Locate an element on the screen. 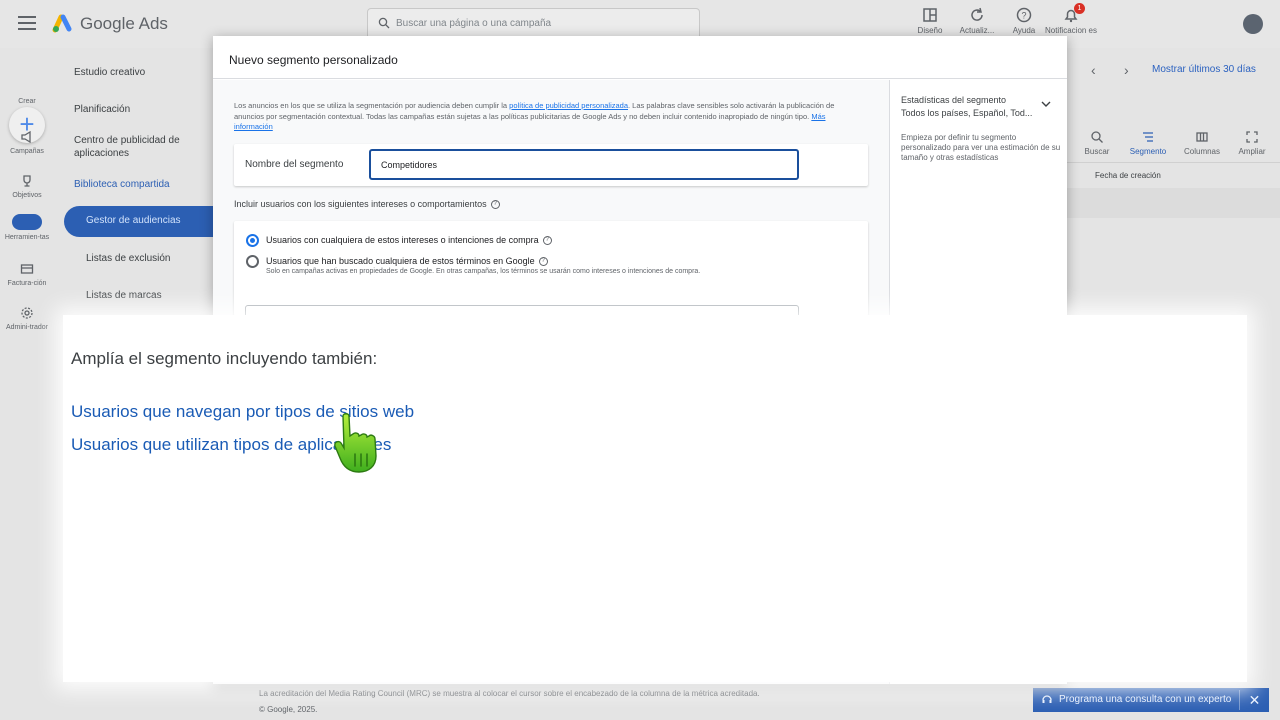  avatar is located at coordinates (1253, 24).